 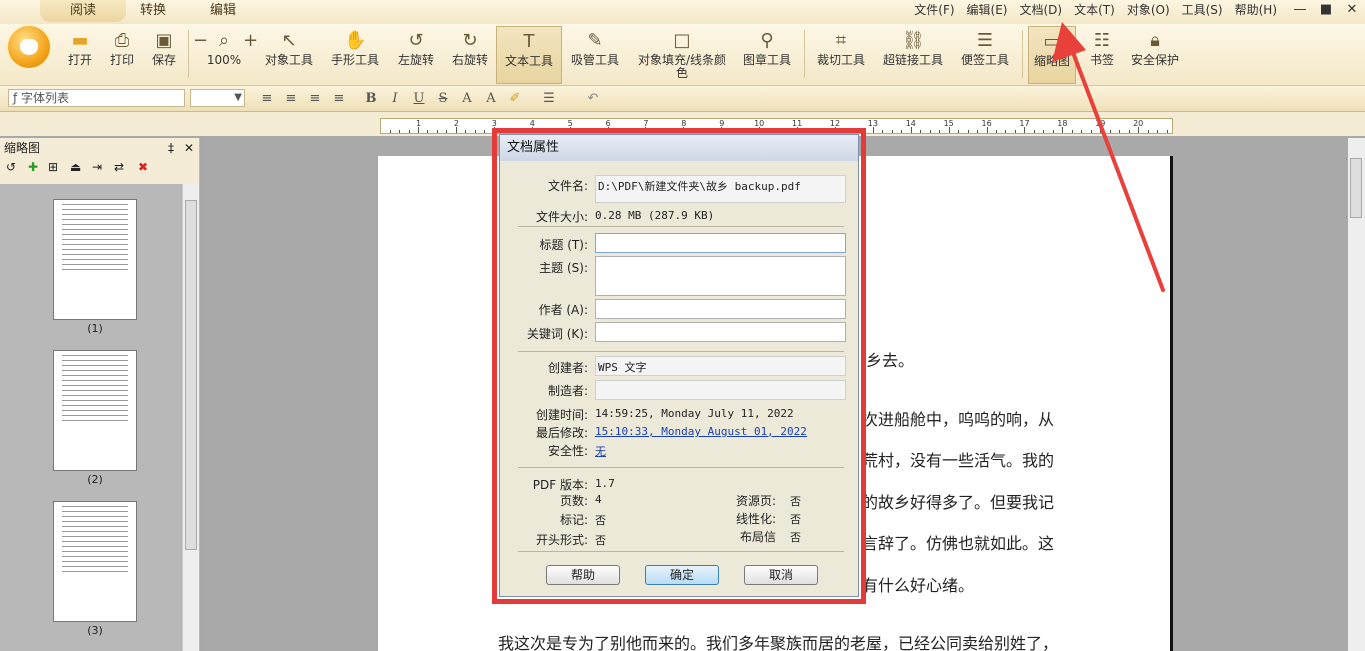 I want to click on text-tool-button: T 文本工具, so click(x=529, y=55).